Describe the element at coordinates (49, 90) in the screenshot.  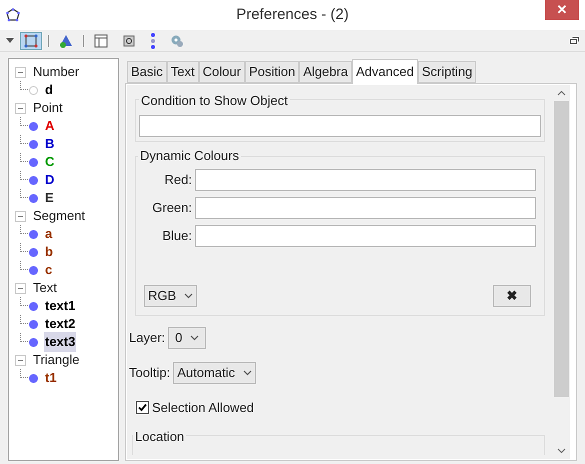
I see `tree-item: d` at that location.